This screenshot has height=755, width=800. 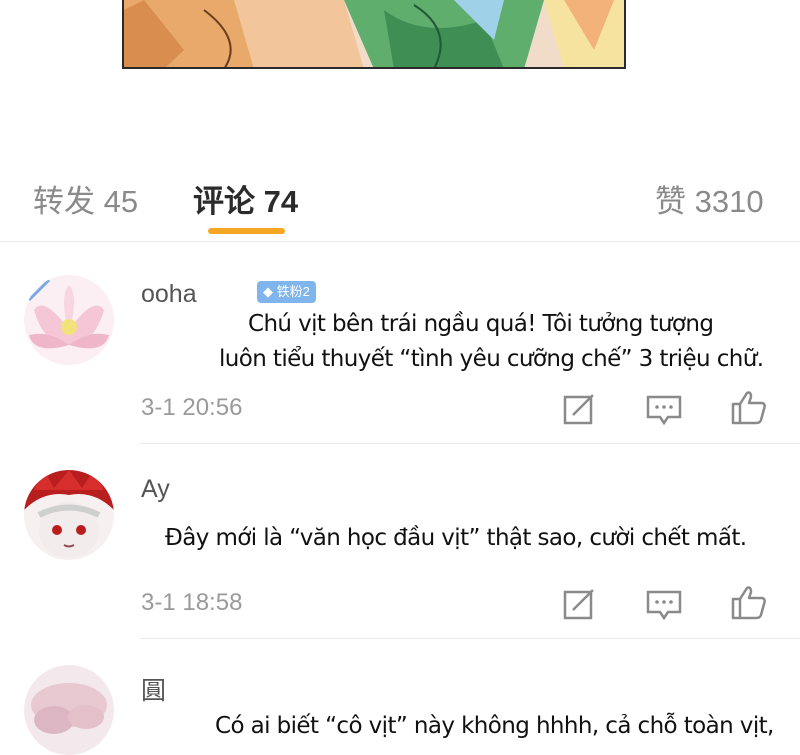 I want to click on comment-username: Ay, so click(x=155, y=489).